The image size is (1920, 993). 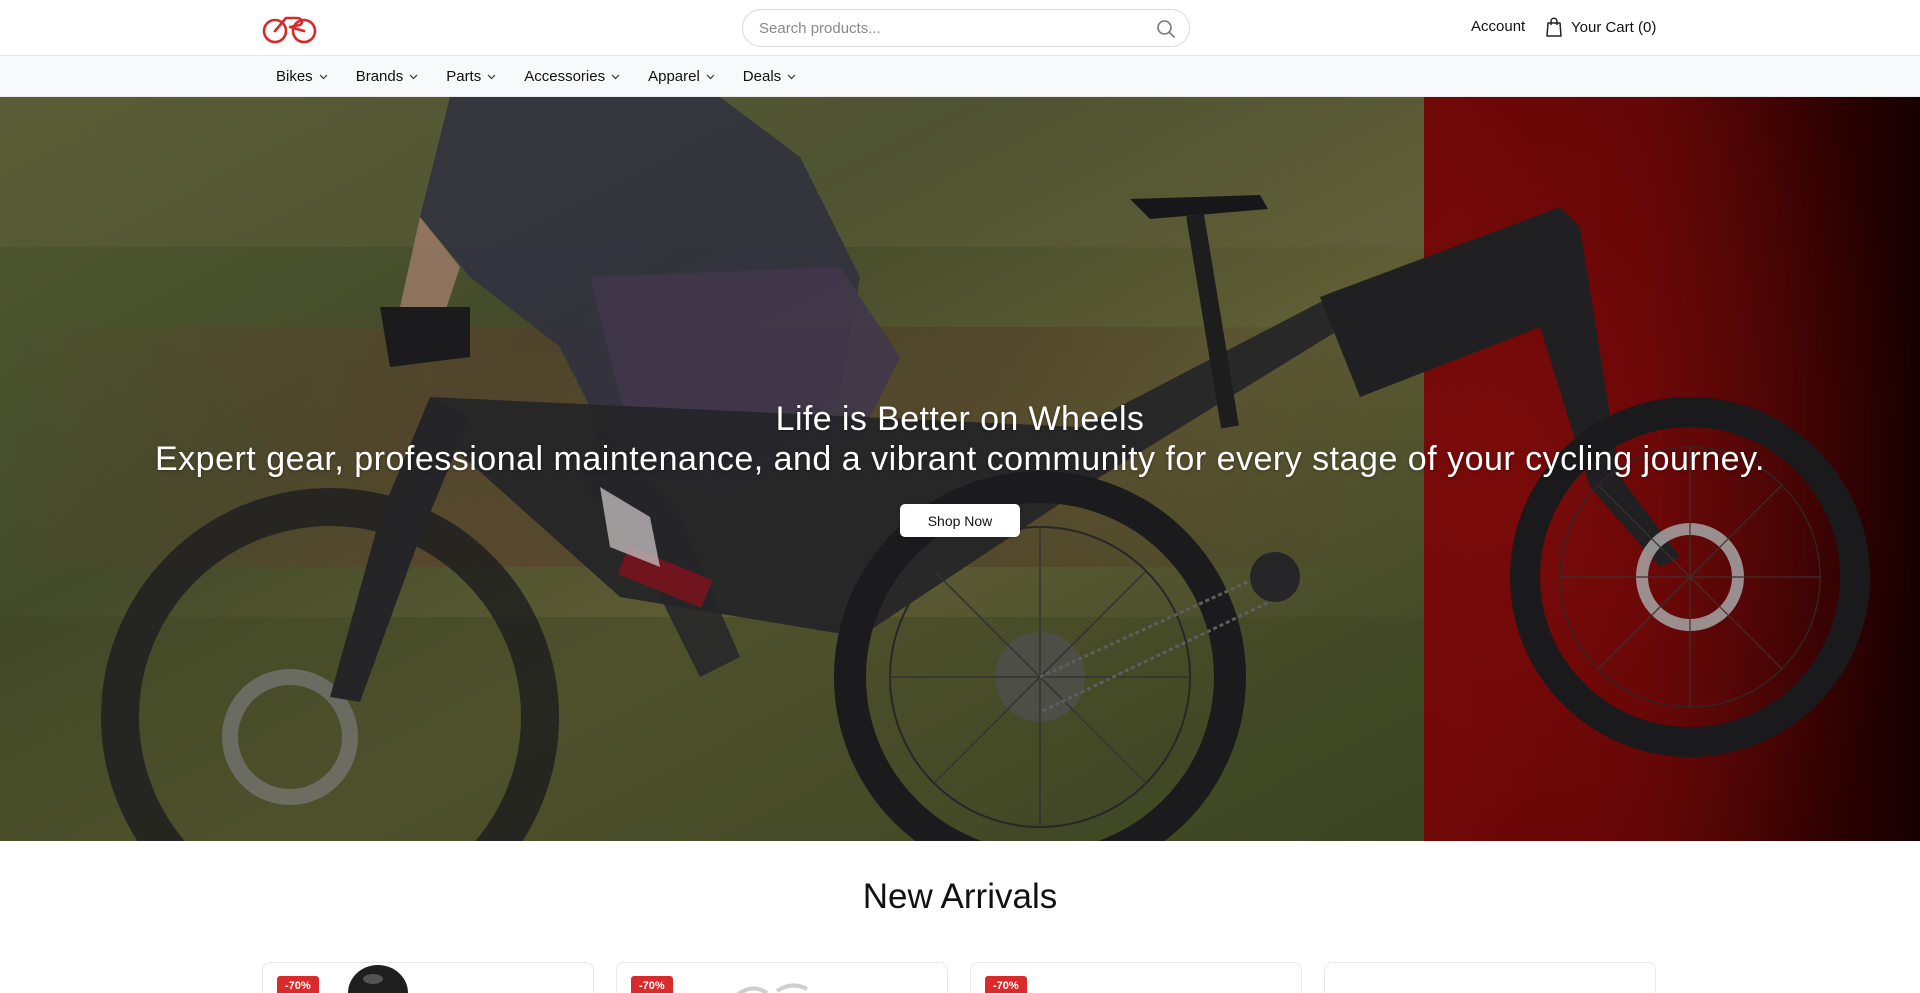 What do you see at coordinates (1490, 977) in the screenshot?
I see `product-card` at bounding box center [1490, 977].